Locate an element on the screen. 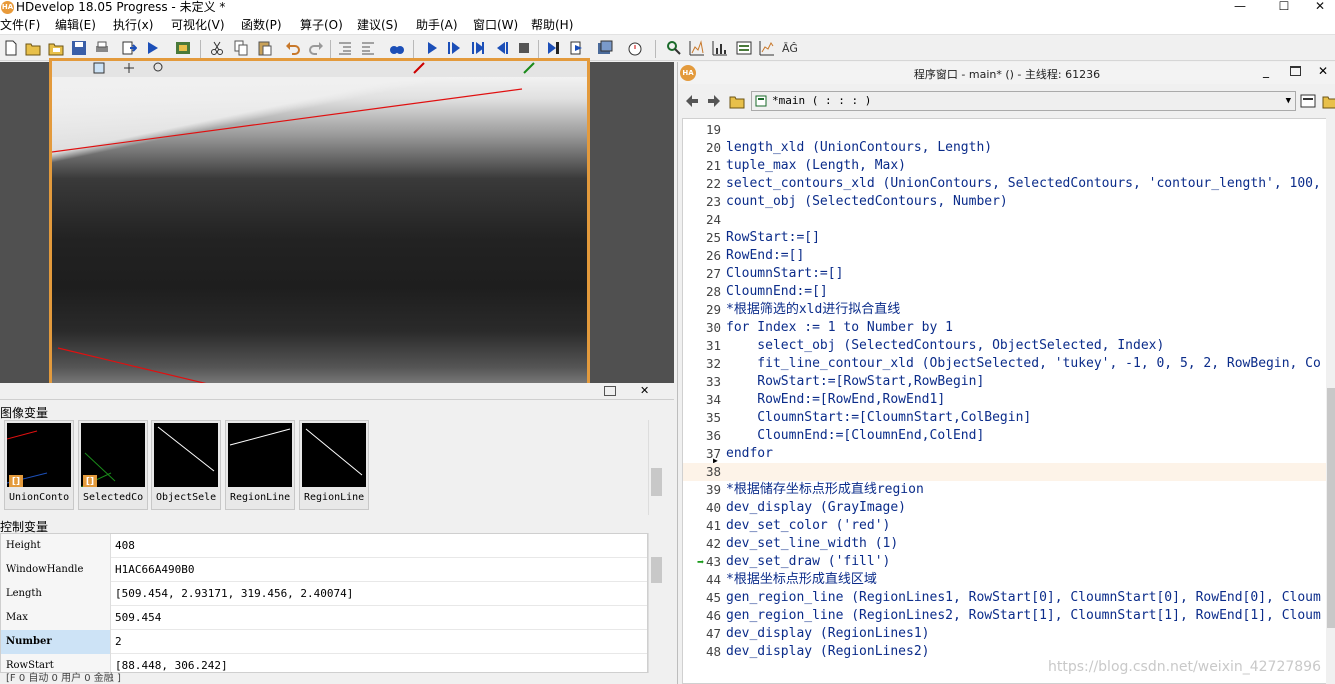  step-over-icon is located at coordinates (478, 48).